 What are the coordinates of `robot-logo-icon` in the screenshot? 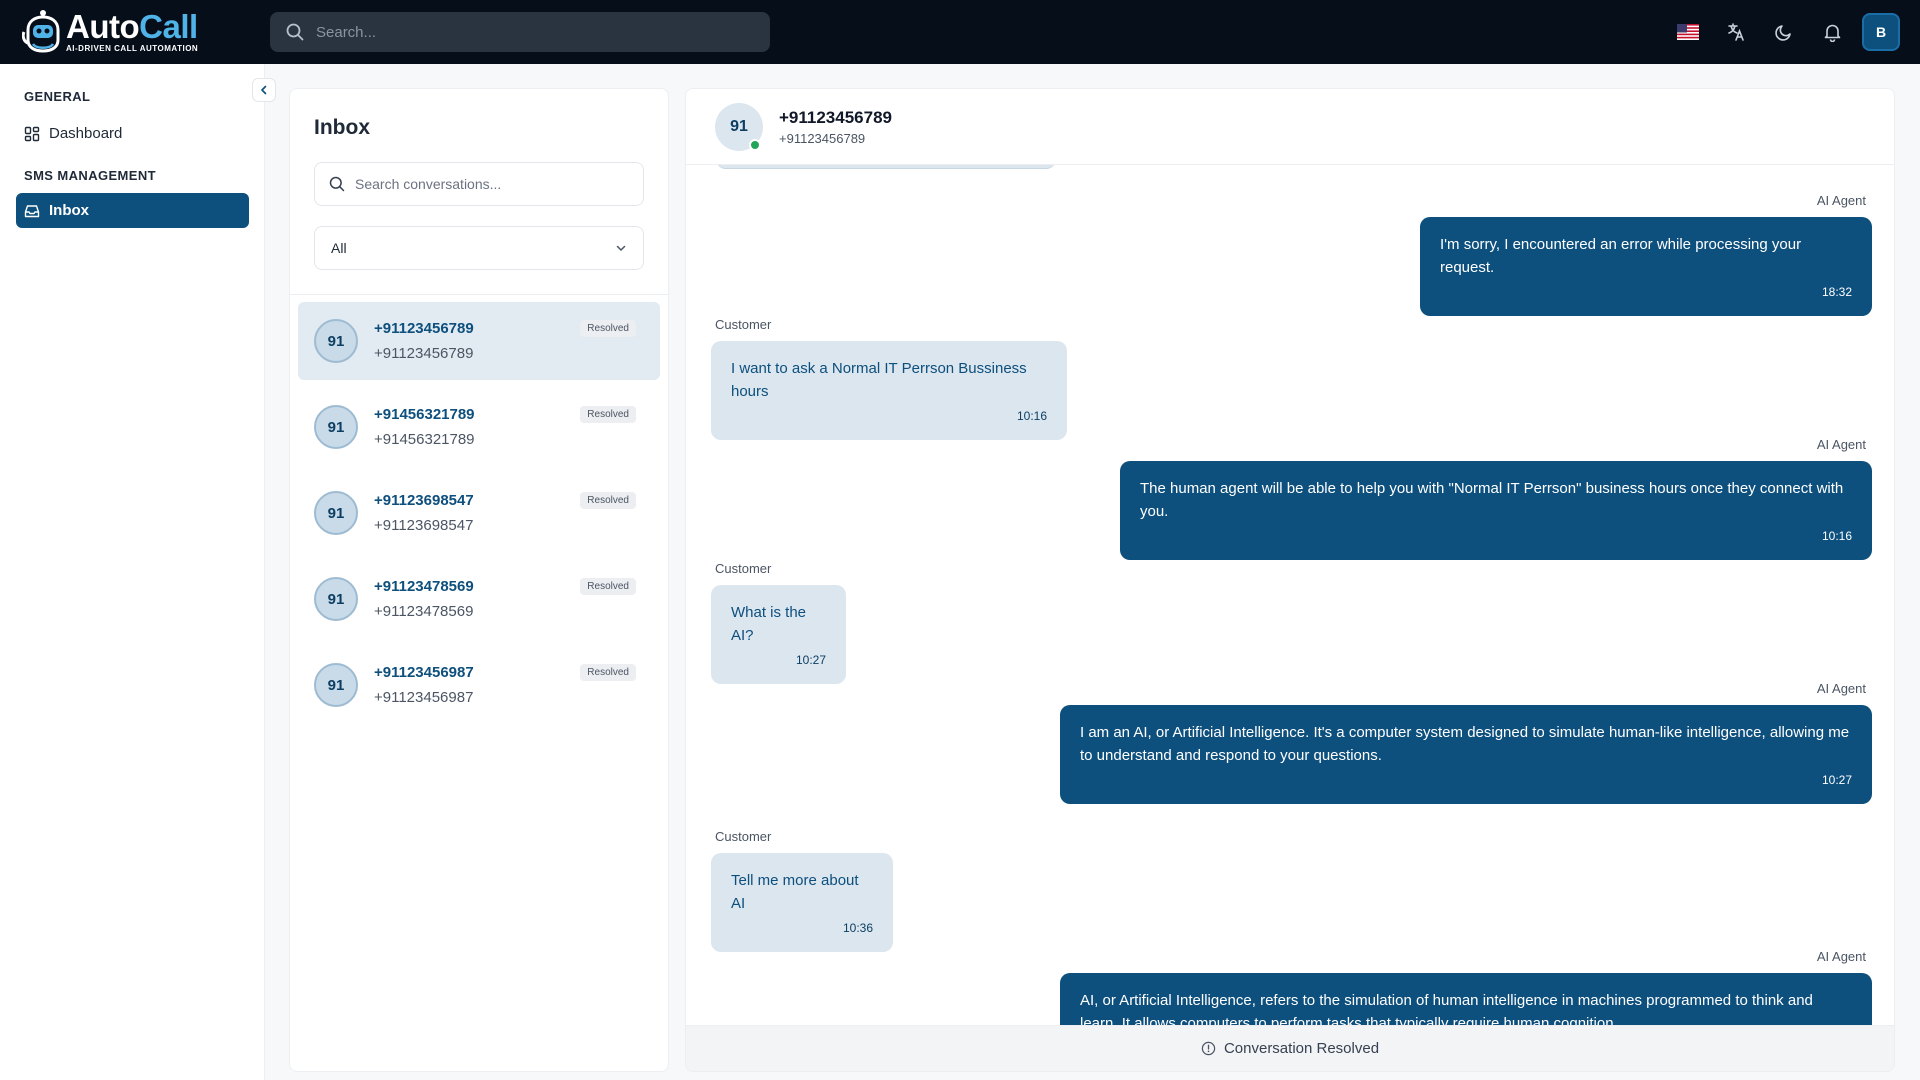 It's located at (41, 31).